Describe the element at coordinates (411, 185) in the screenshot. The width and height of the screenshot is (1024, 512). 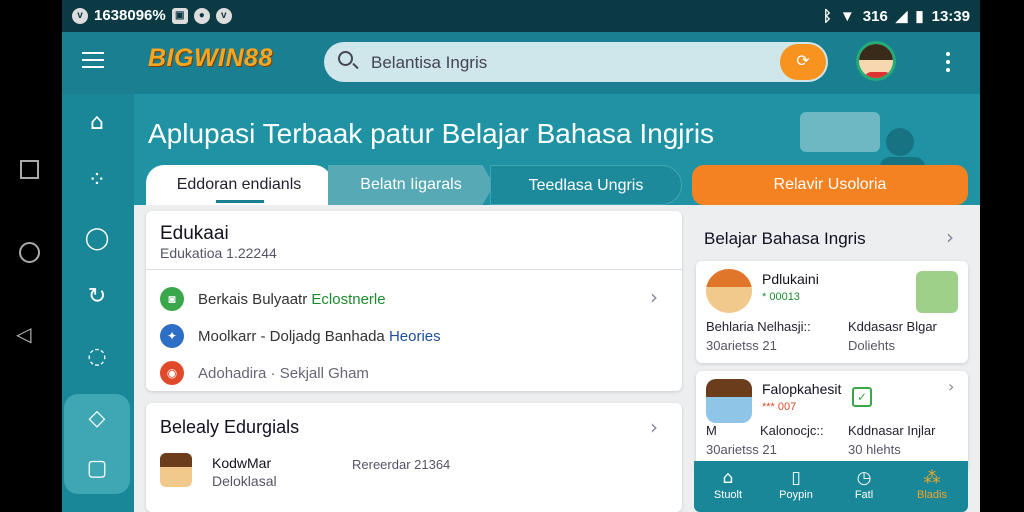
I see `tab-2: Belatn Iigarals` at that location.